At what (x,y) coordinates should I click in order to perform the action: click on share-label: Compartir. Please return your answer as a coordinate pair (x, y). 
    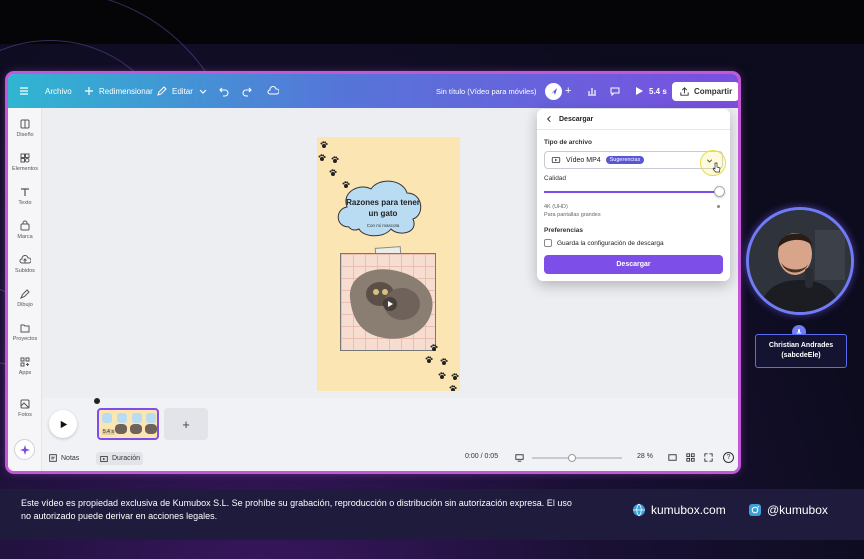
    Looking at the image, I should click on (713, 91).